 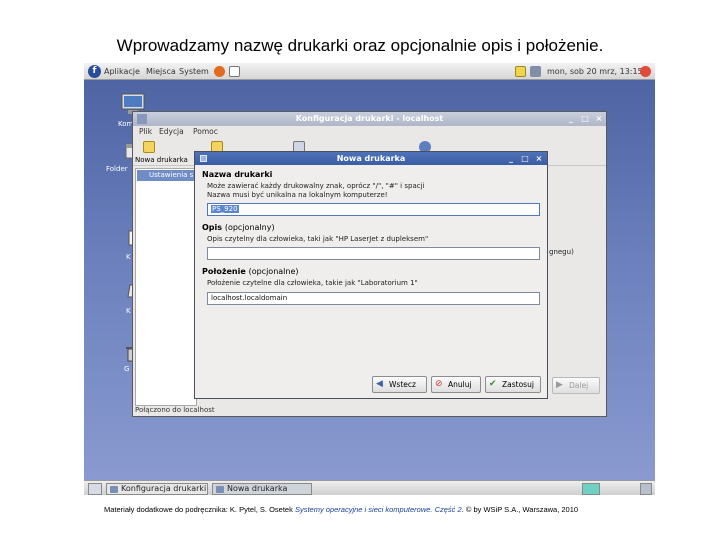 What do you see at coordinates (175, 410) in the screenshot?
I see `status-bar: Połączono do localhost` at bounding box center [175, 410].